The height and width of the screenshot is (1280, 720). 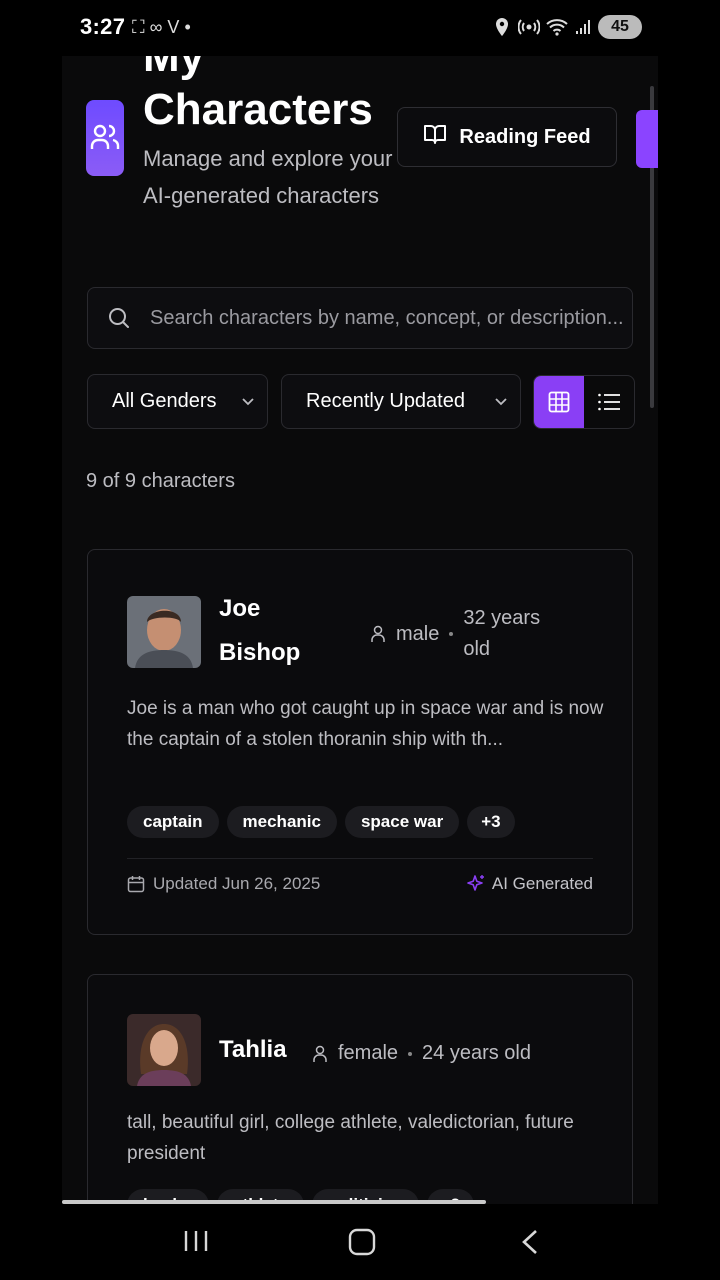 I want to click on list-icon, so click(x=609, y=402).